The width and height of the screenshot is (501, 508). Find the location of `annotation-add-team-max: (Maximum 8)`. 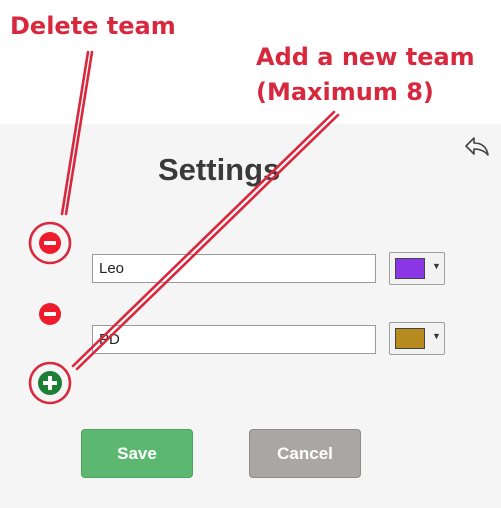

annotation-add-team-max: (Maximum 8) is located at coordinates (345, 92).